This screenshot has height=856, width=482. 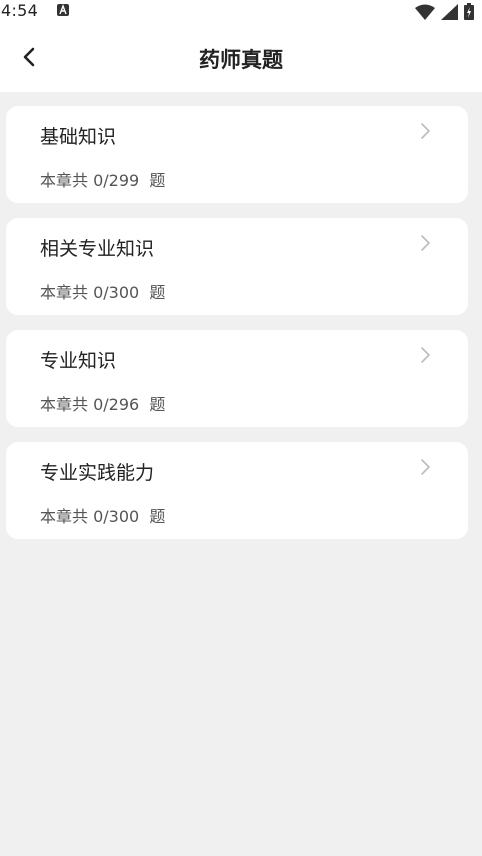 I want to click on chapter-card: 相关专业知识 本章共 0/300 题, so click(x=237, y=266).